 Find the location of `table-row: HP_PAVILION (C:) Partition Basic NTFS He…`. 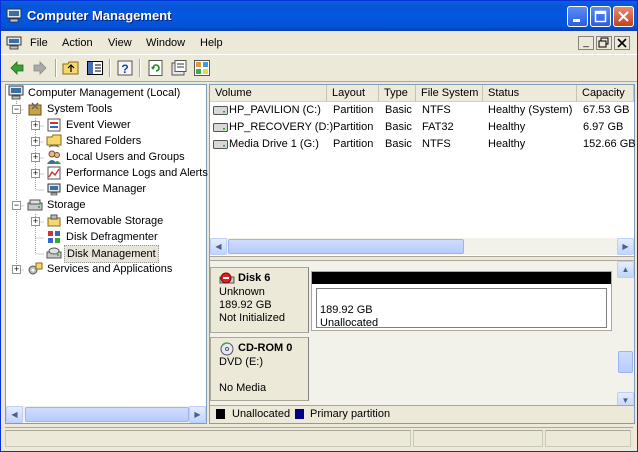

table-row: HP_PAVILION (C:) Partition Basic NTFS He… is located at coordinates (422, 110).